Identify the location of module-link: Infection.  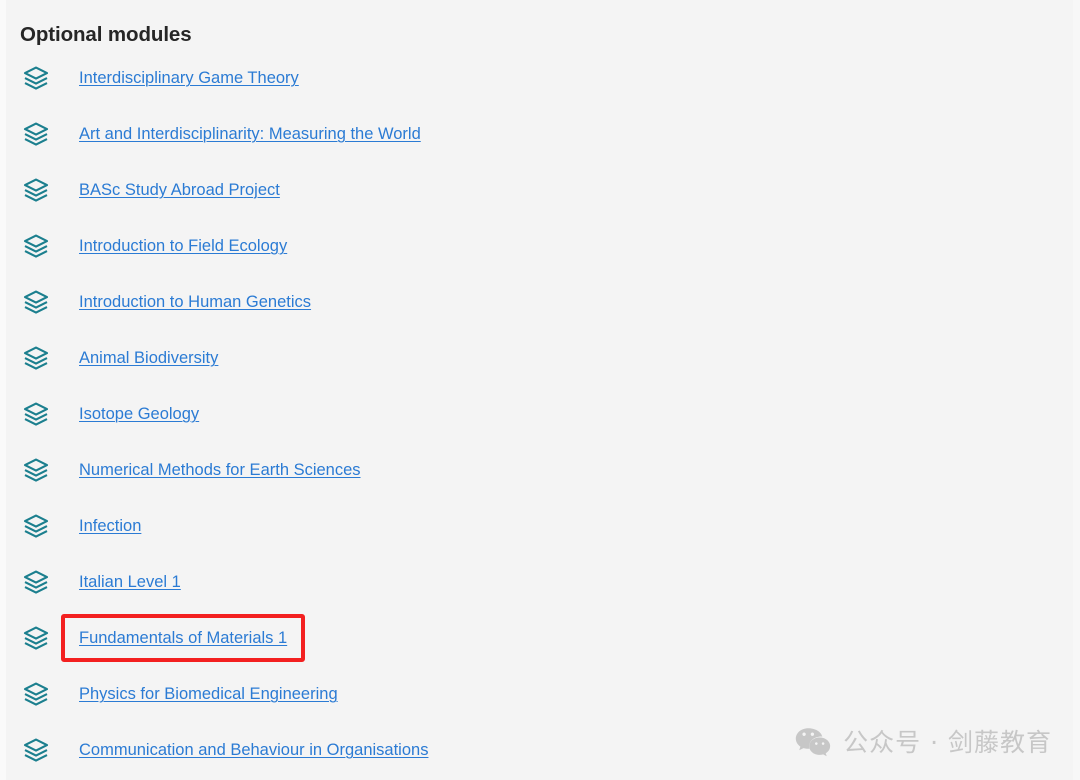
(110, 526).